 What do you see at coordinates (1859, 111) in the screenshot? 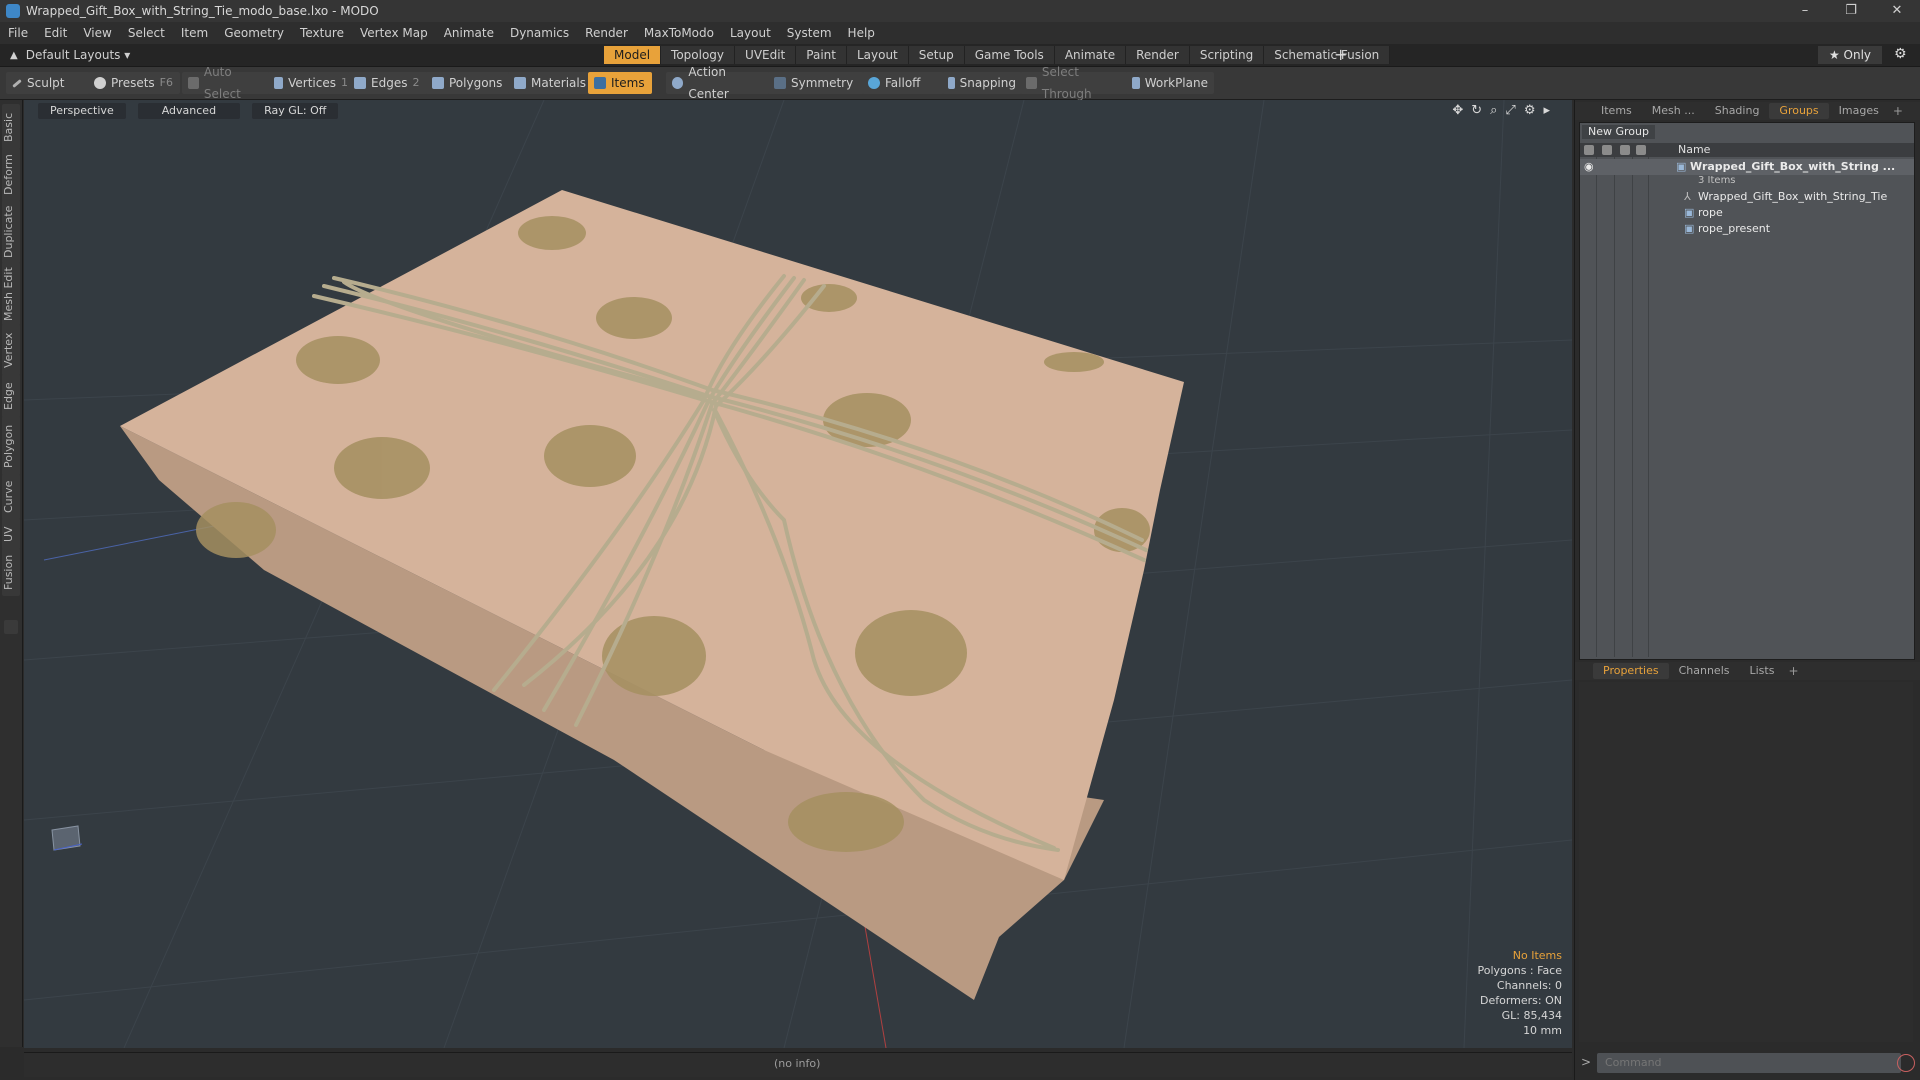
I see `tab-images: Images` at bounding box center [1859, 111].